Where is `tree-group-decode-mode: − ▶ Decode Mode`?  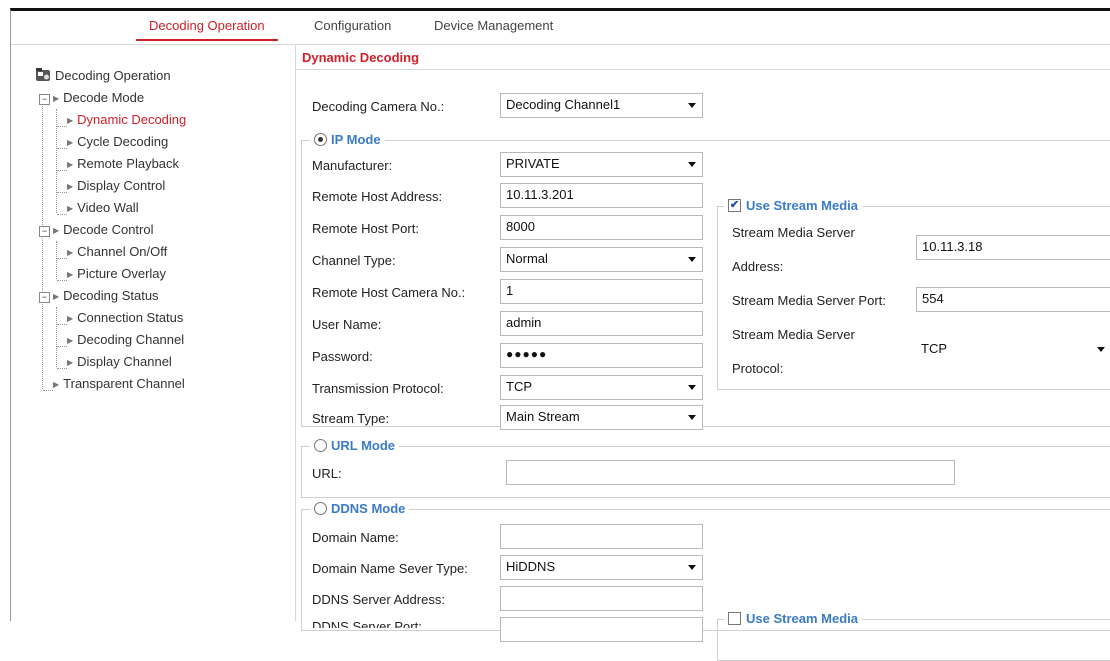 tree-group-decode-mode: − ▶ Decode Mode is located at coordinates (91, 97).